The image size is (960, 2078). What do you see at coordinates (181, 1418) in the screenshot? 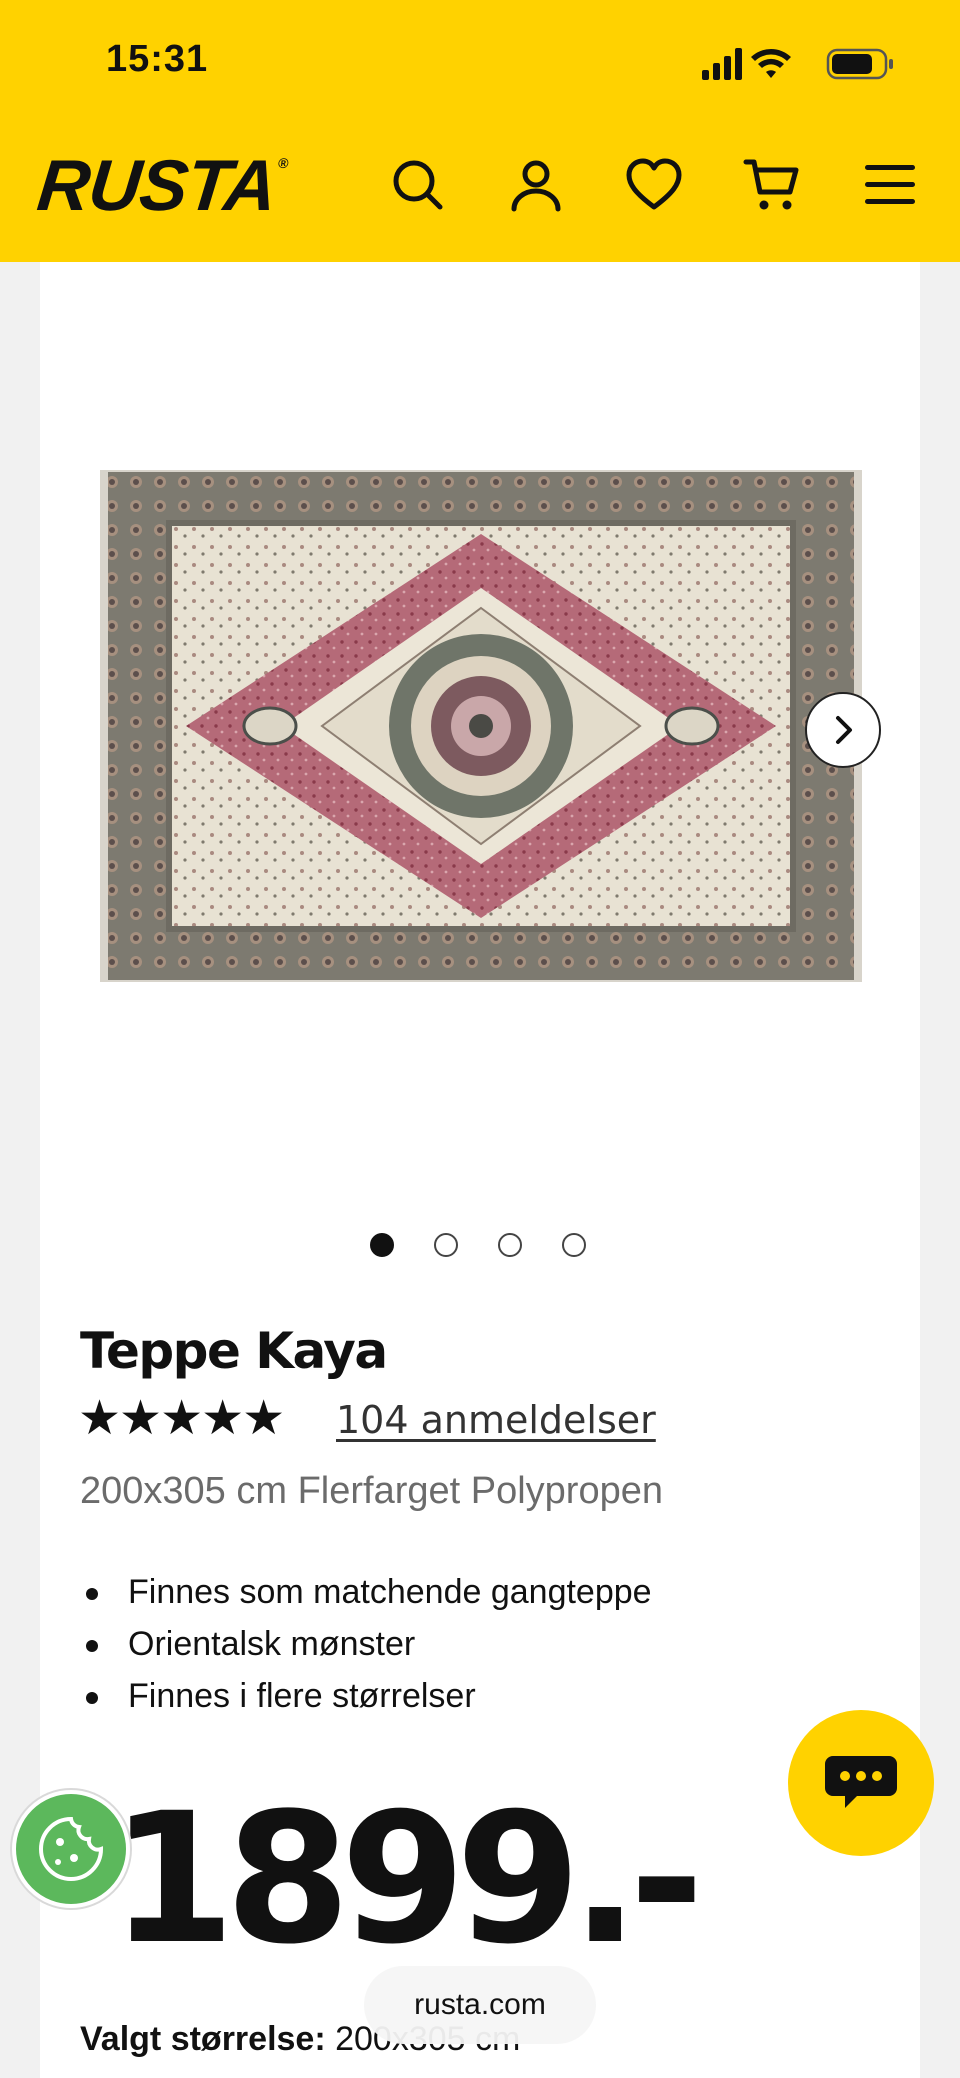
I see `rating-stars: ★★★★★` at bounding box center [181, 1418].